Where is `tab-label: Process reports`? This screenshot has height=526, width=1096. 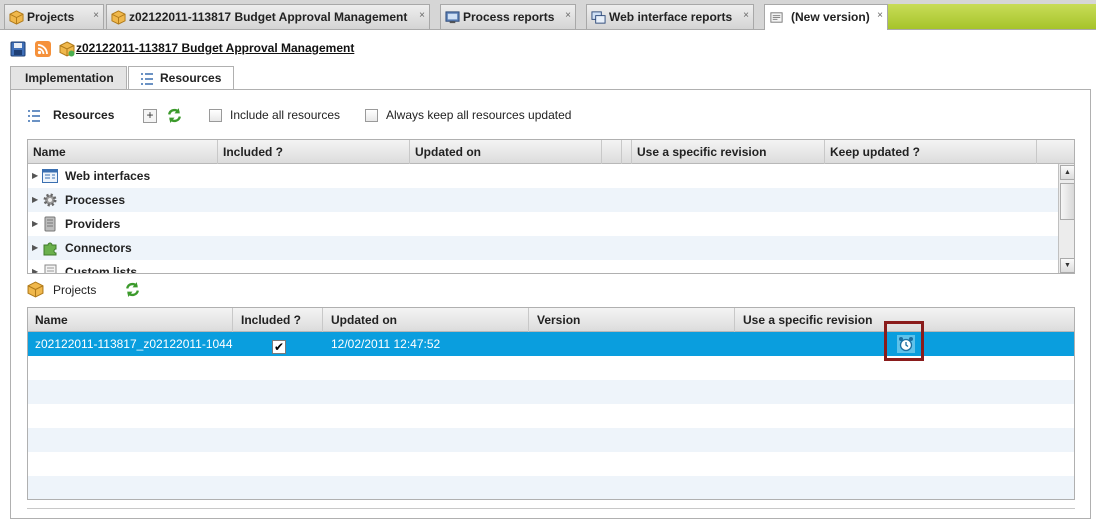
tab-label: Process reports is located at coordinates (509, 17).